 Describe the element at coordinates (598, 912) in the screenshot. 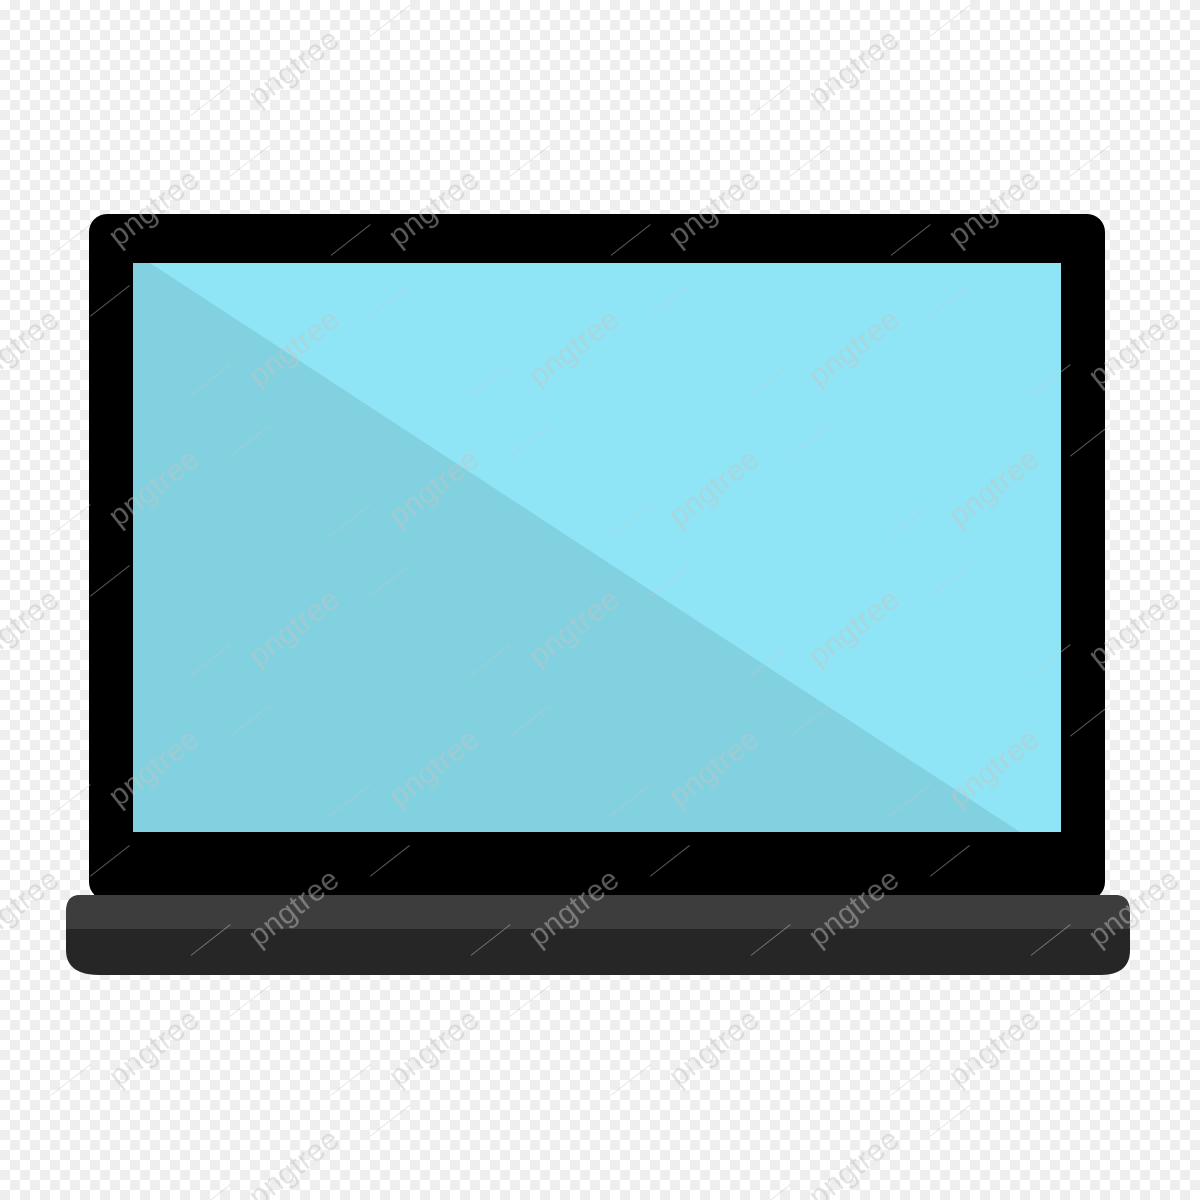

I see `laptop-base-highlight` at that location.